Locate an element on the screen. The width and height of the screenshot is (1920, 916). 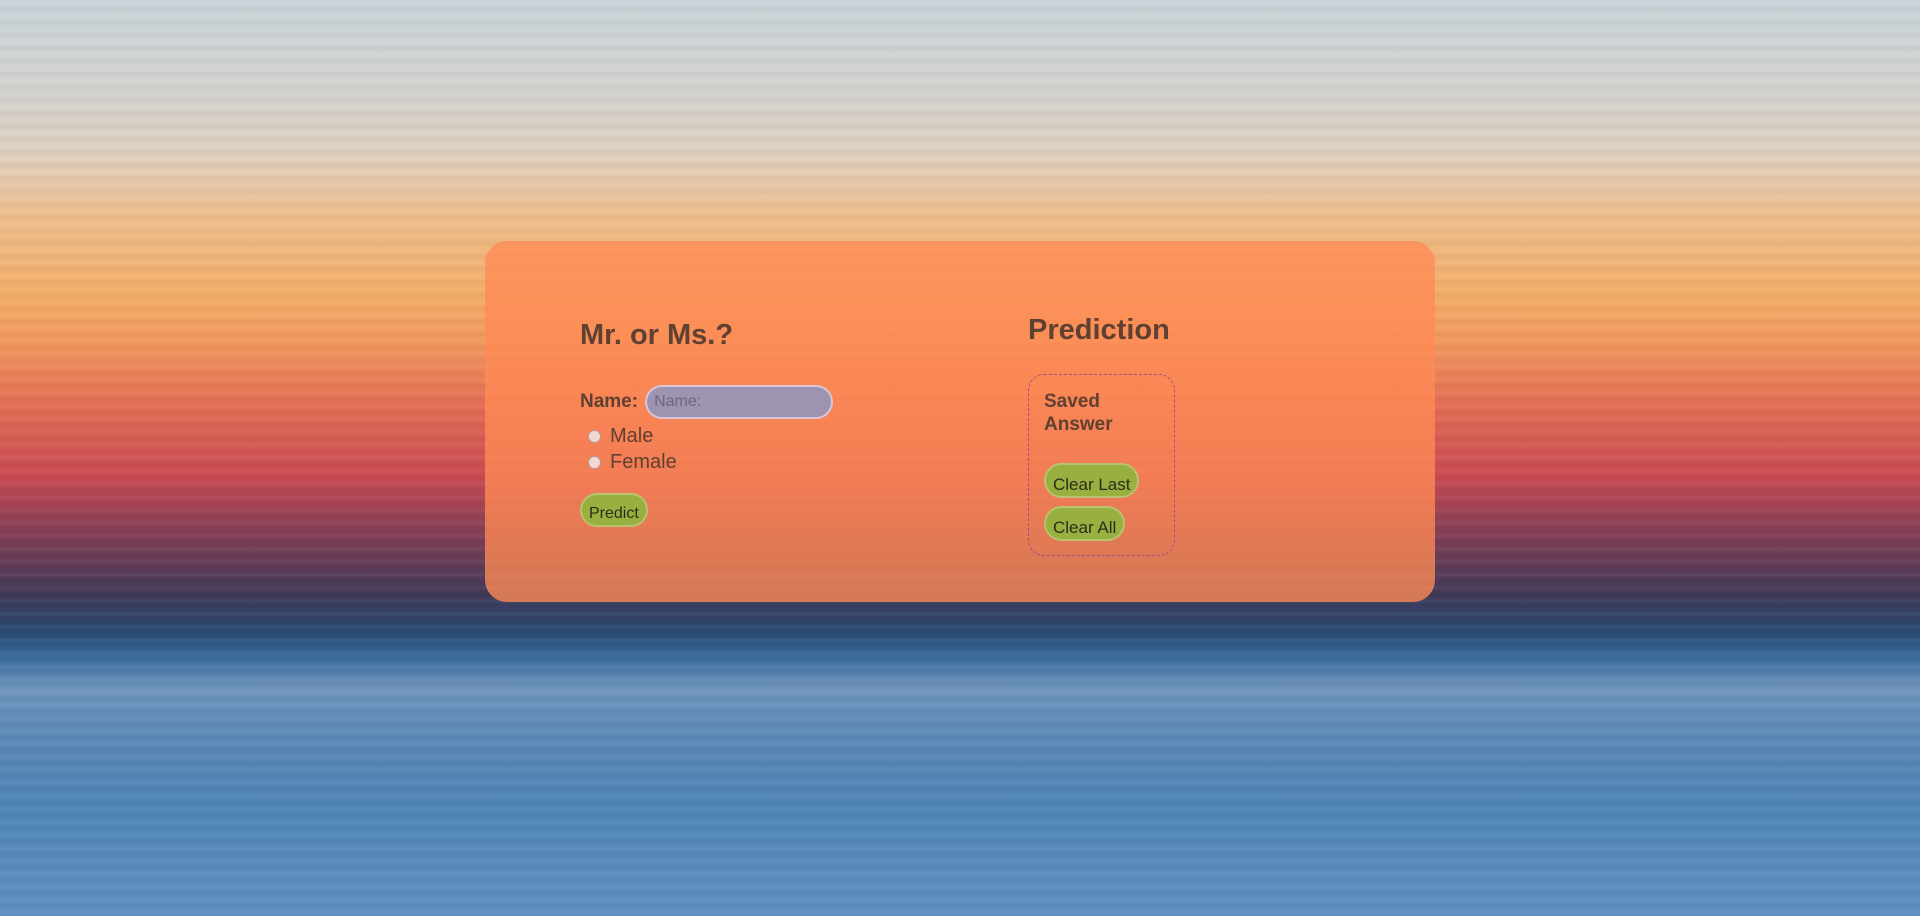
female-radio is located at coordinates (594, 462).